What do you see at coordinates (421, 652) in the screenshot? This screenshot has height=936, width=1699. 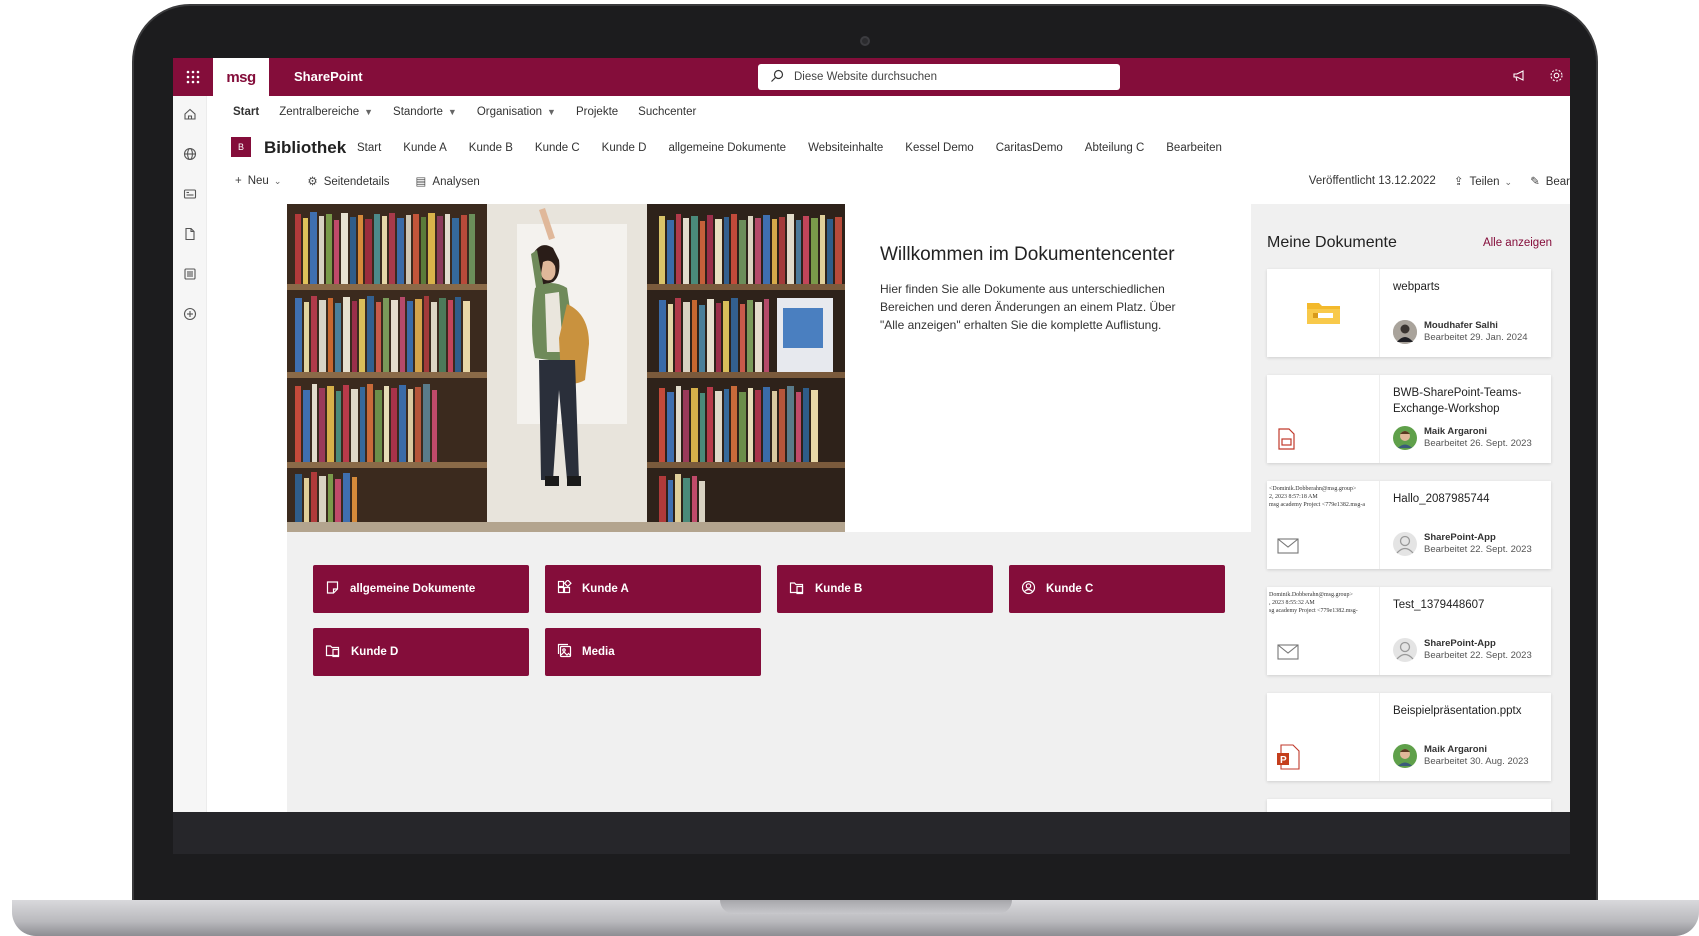 I see `tile-kunde-d: Kunde D` at bounding box center [421, 652].